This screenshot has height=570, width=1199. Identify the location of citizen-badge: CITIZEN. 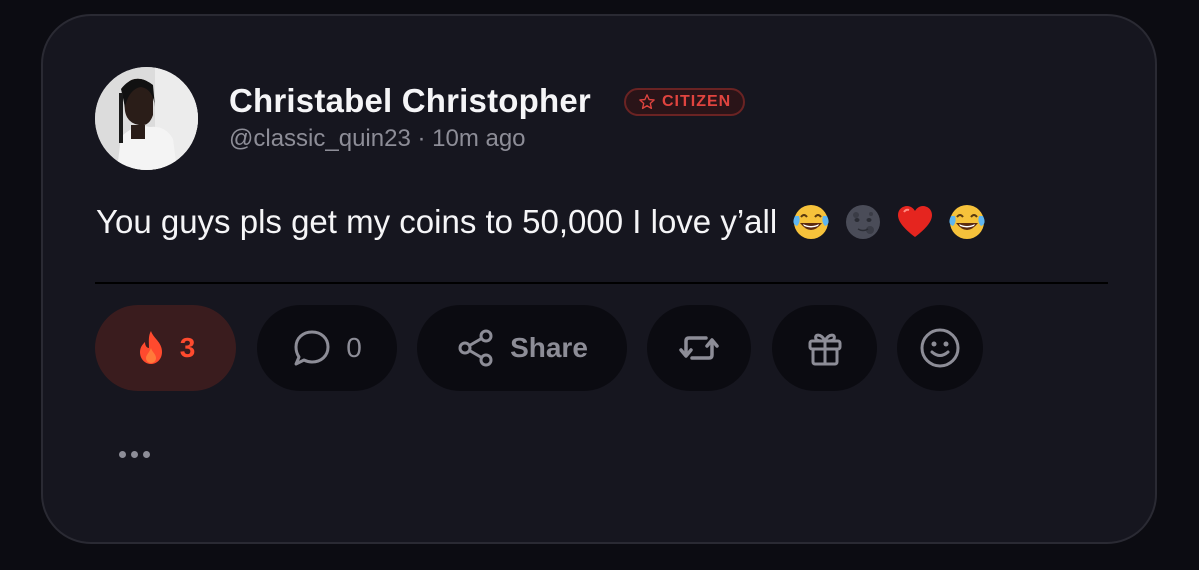
(685, 102).